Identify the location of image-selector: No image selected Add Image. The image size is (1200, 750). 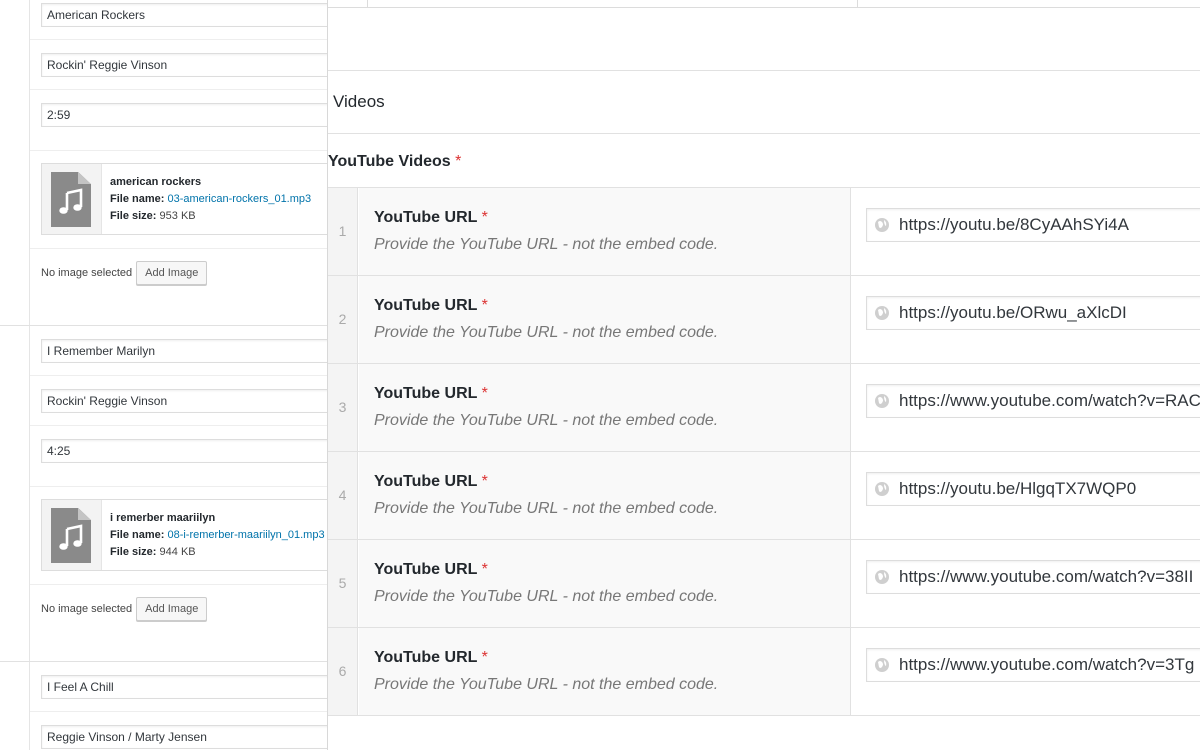
(124, 273).